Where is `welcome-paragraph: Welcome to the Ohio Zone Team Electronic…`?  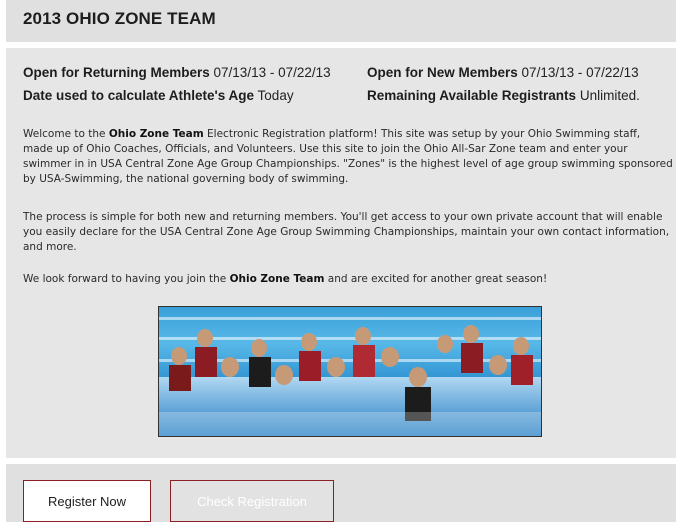 welcome-paragraph: Welcome to the Ohio Zone Team Electronic… is located at coordinates (348, 157).